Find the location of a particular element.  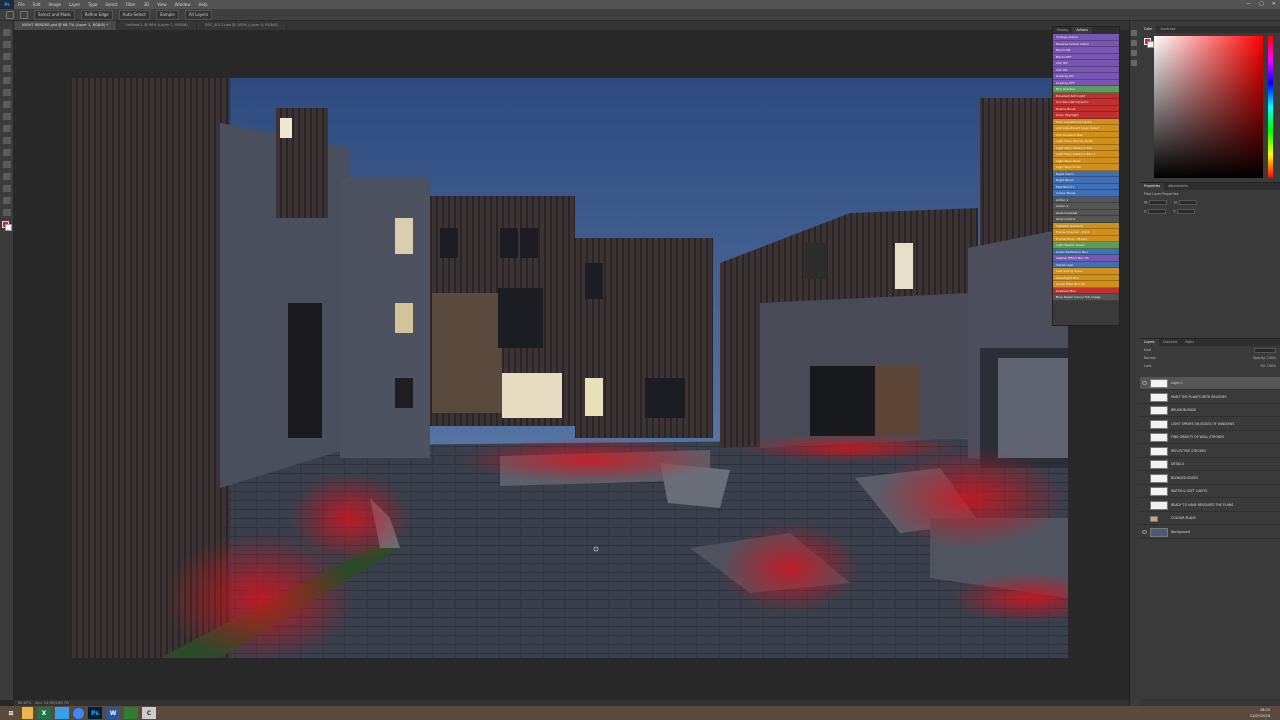

color-picker-field is located at coordinates (1208, 107).